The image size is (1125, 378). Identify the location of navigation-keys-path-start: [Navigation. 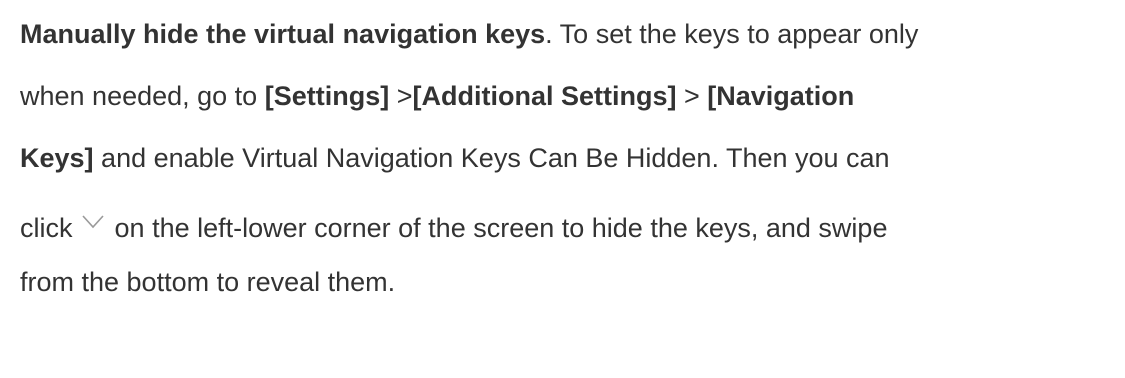
(781, 96).